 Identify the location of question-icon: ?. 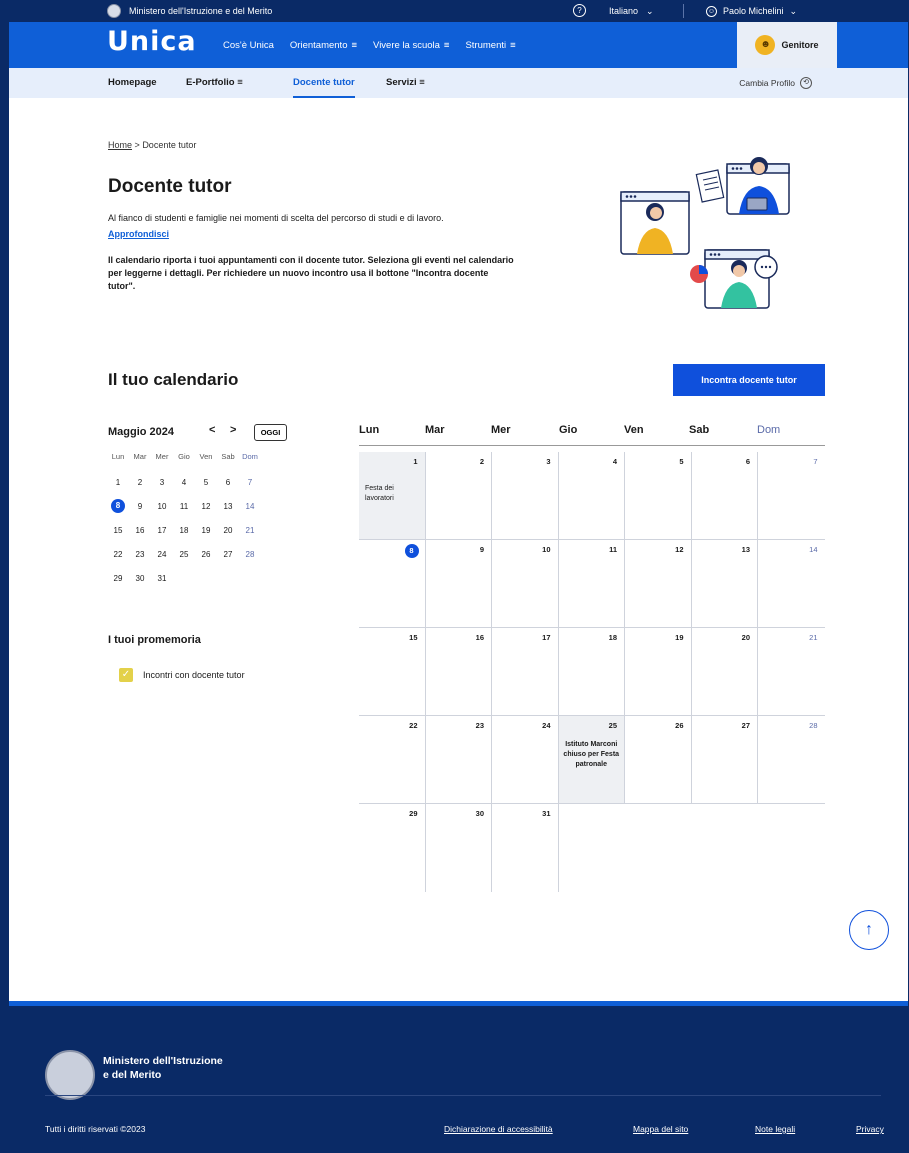
(579, 10).